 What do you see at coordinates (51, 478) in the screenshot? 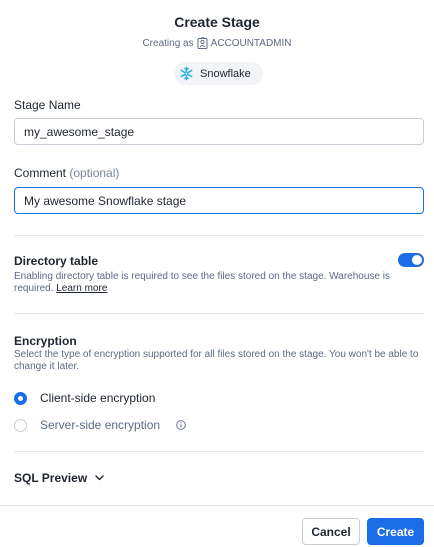
I see `sql-preview-label: SQL Preview` at bounding box center [51, 478].